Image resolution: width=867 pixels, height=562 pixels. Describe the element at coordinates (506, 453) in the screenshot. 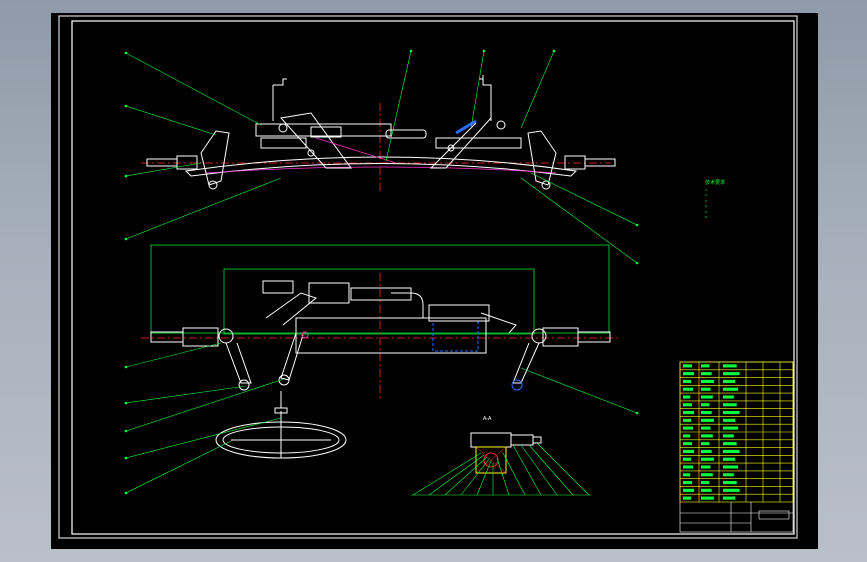

I see `section-detail-view` at that location.